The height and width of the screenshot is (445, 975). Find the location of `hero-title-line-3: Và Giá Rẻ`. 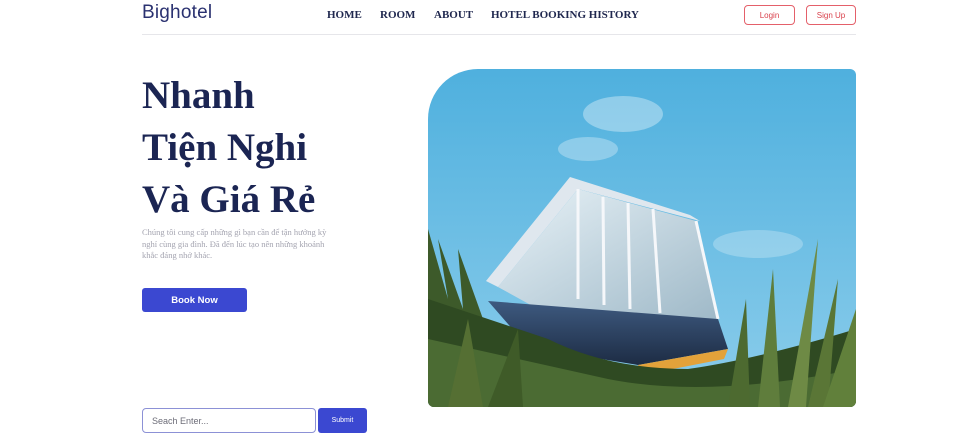

hero-title-line-3: Và Giá Rẻ is located at coordinates (229, 199).